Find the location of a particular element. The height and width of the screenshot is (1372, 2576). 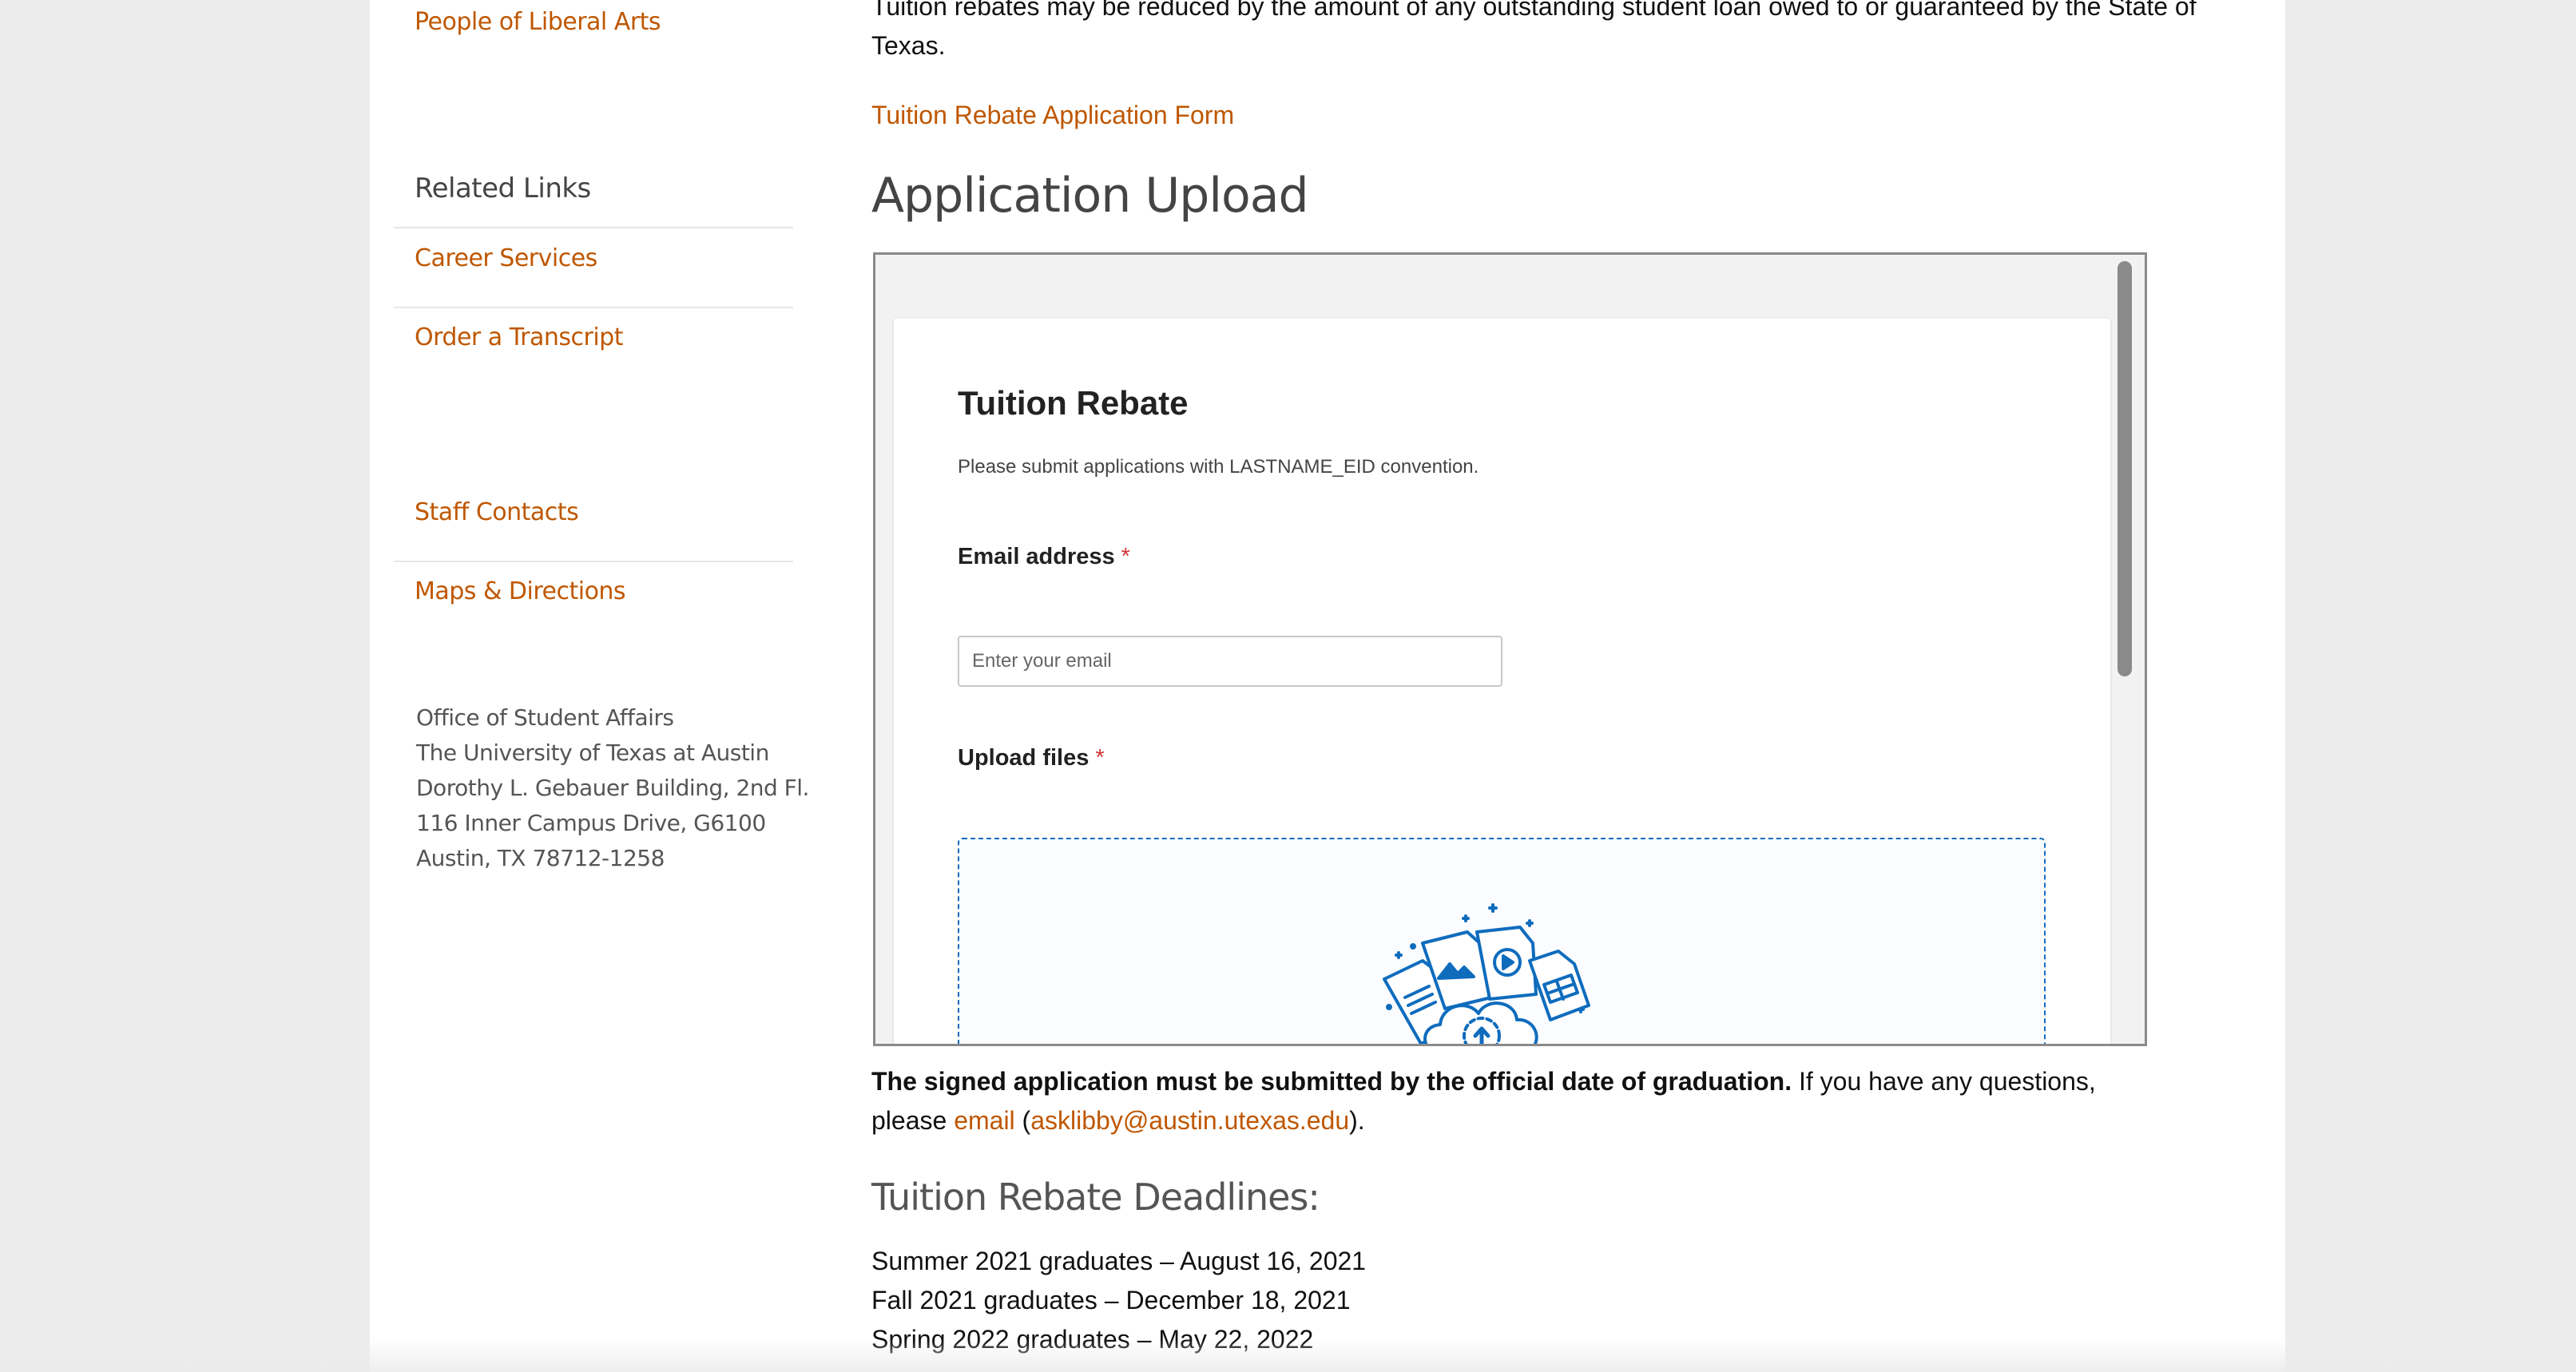

bottom-fade is located at coordinates (1288, 1356).